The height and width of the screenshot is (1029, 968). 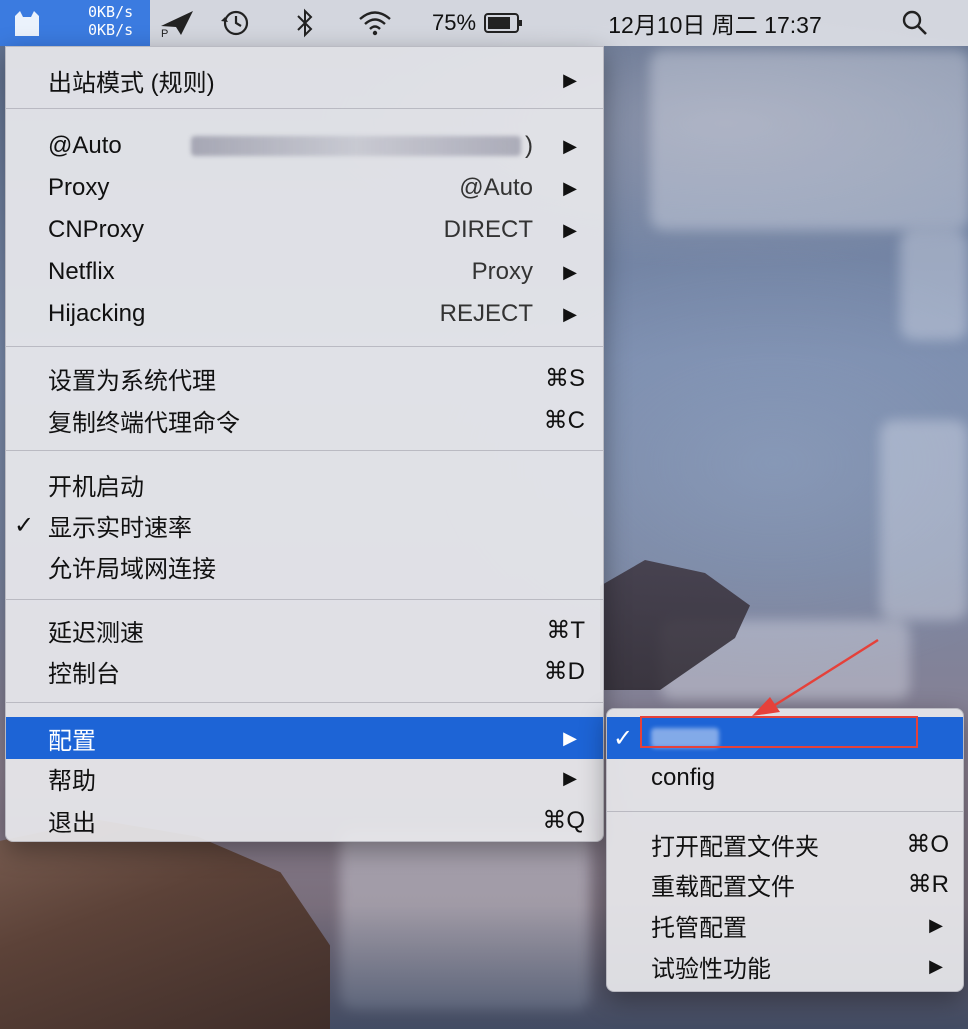 I want to click on wifi-status-item, so click(x=375, y=23).